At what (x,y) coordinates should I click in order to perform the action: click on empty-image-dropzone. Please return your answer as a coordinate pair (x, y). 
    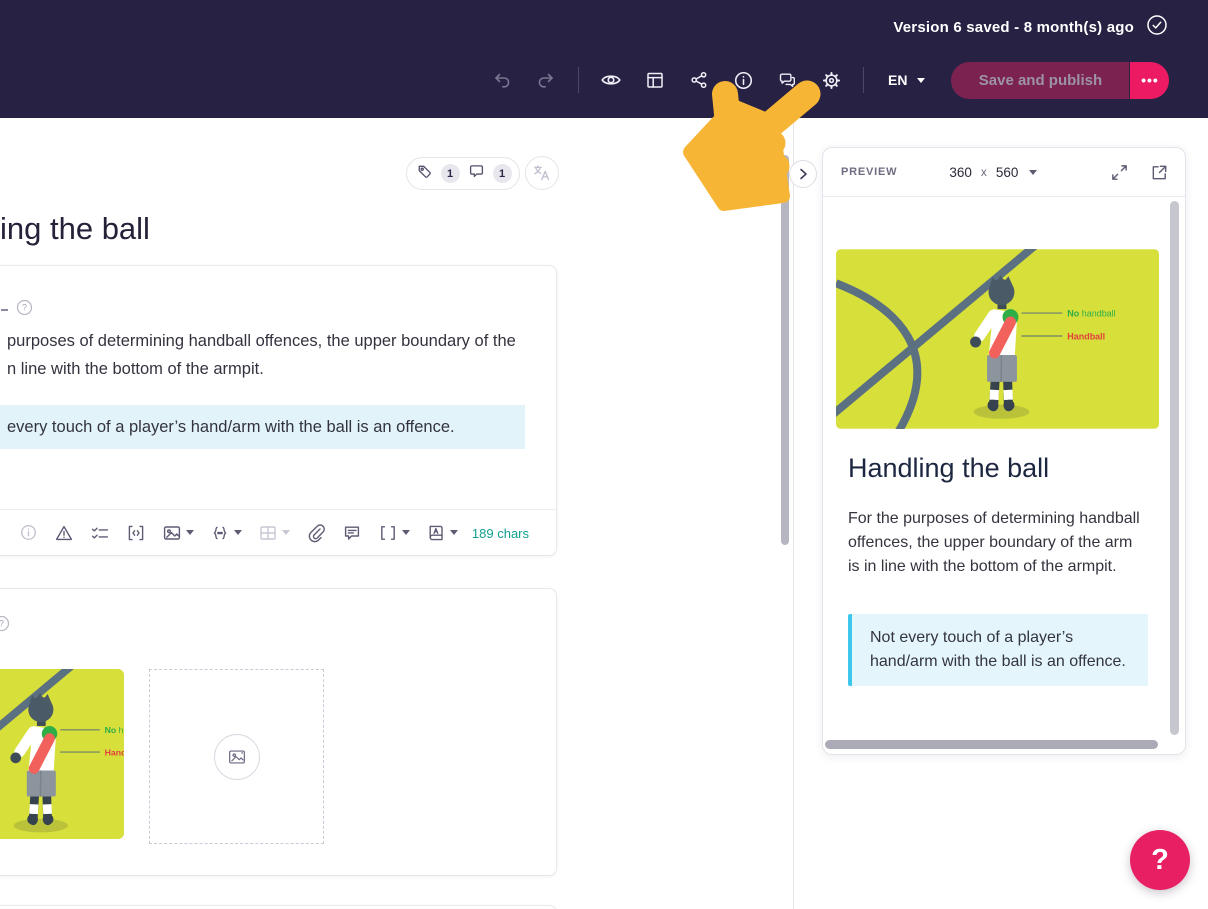
    Looking at the image, I should click on (236, 756).